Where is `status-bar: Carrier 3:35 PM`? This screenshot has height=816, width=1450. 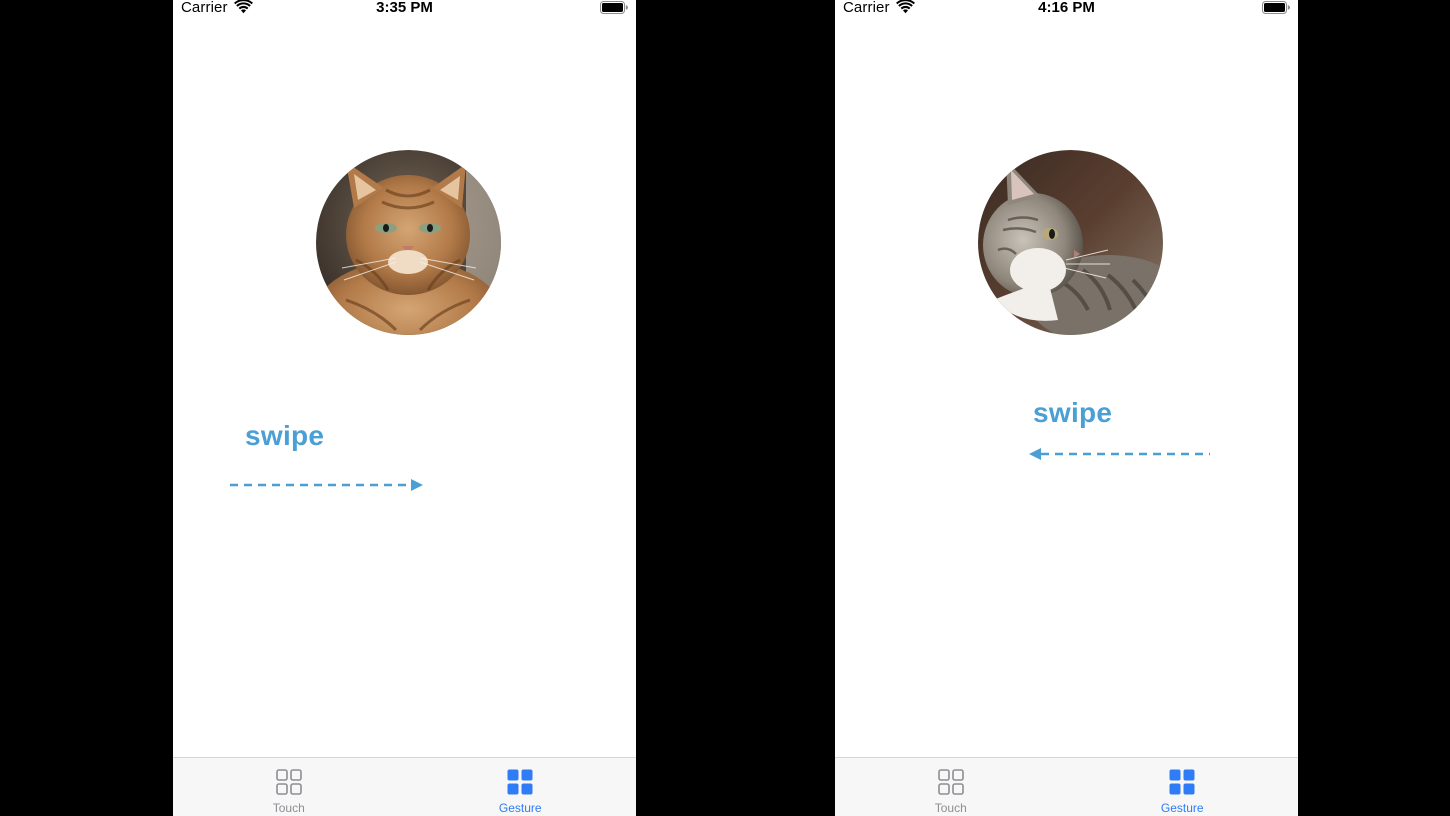
status-bar: Carrier 3:35 PM is located at coordinates (404, 9).